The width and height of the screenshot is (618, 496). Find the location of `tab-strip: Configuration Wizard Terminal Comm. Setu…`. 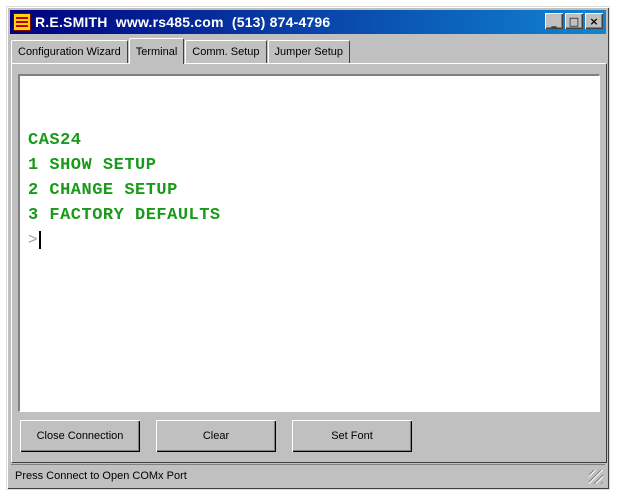

tab-strip: Configuration Wizard Terminal Comm. Setu… is located at coordinates (181, 50).